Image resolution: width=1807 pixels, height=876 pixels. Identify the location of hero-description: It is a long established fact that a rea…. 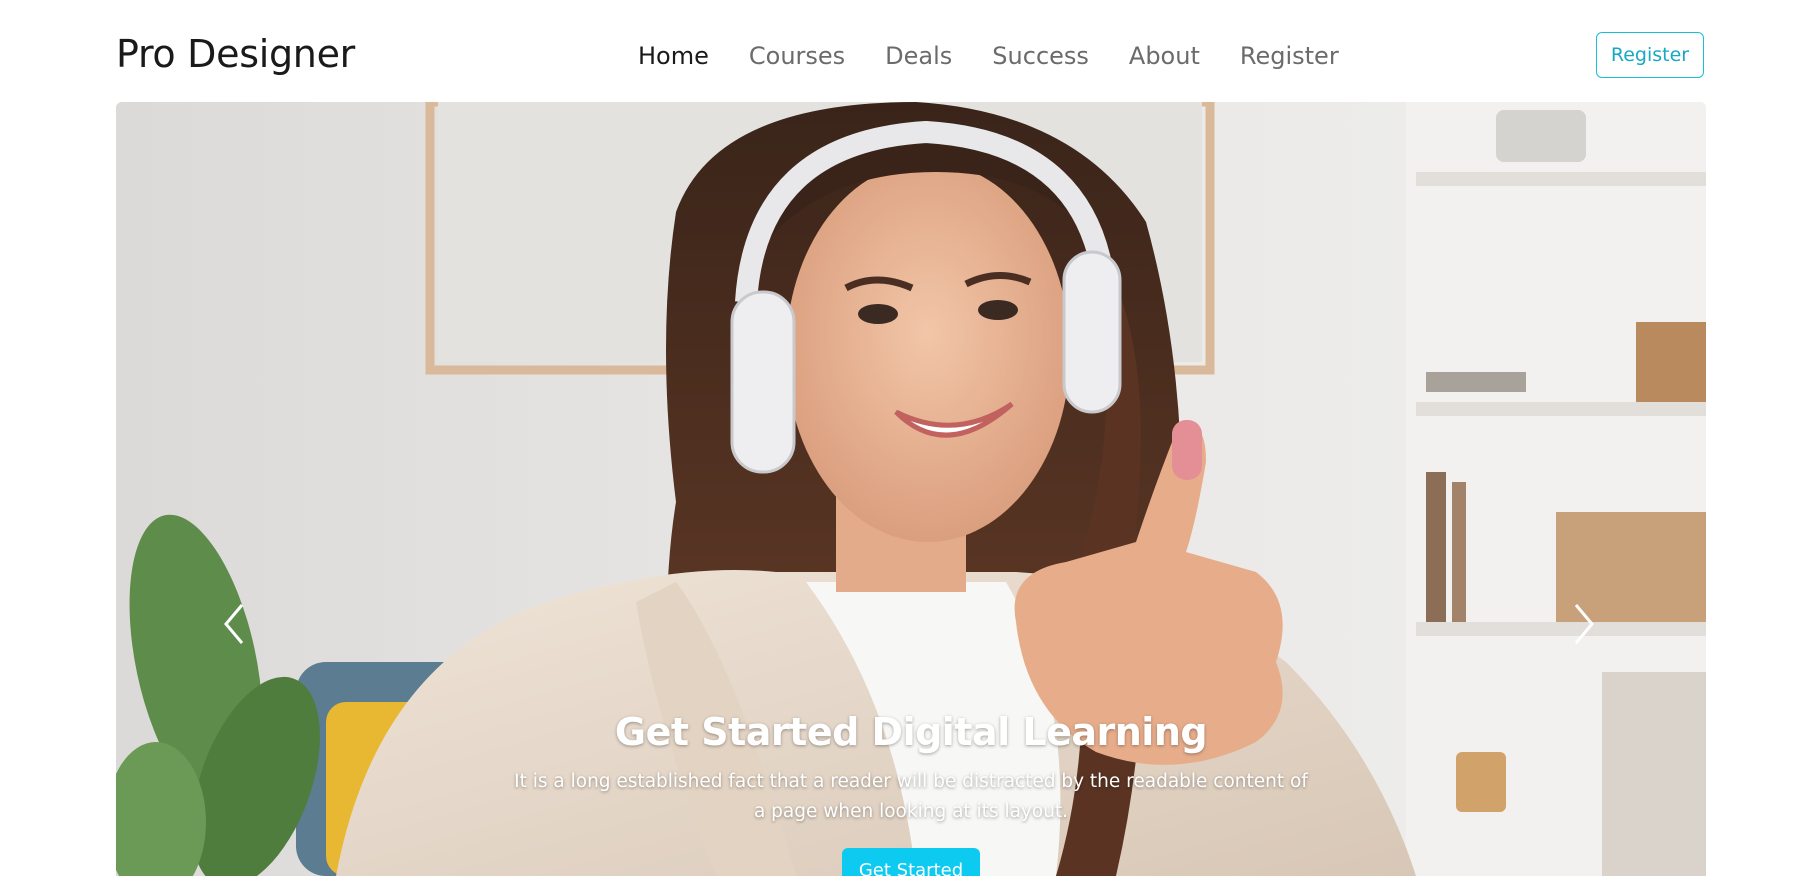
(911, 796).